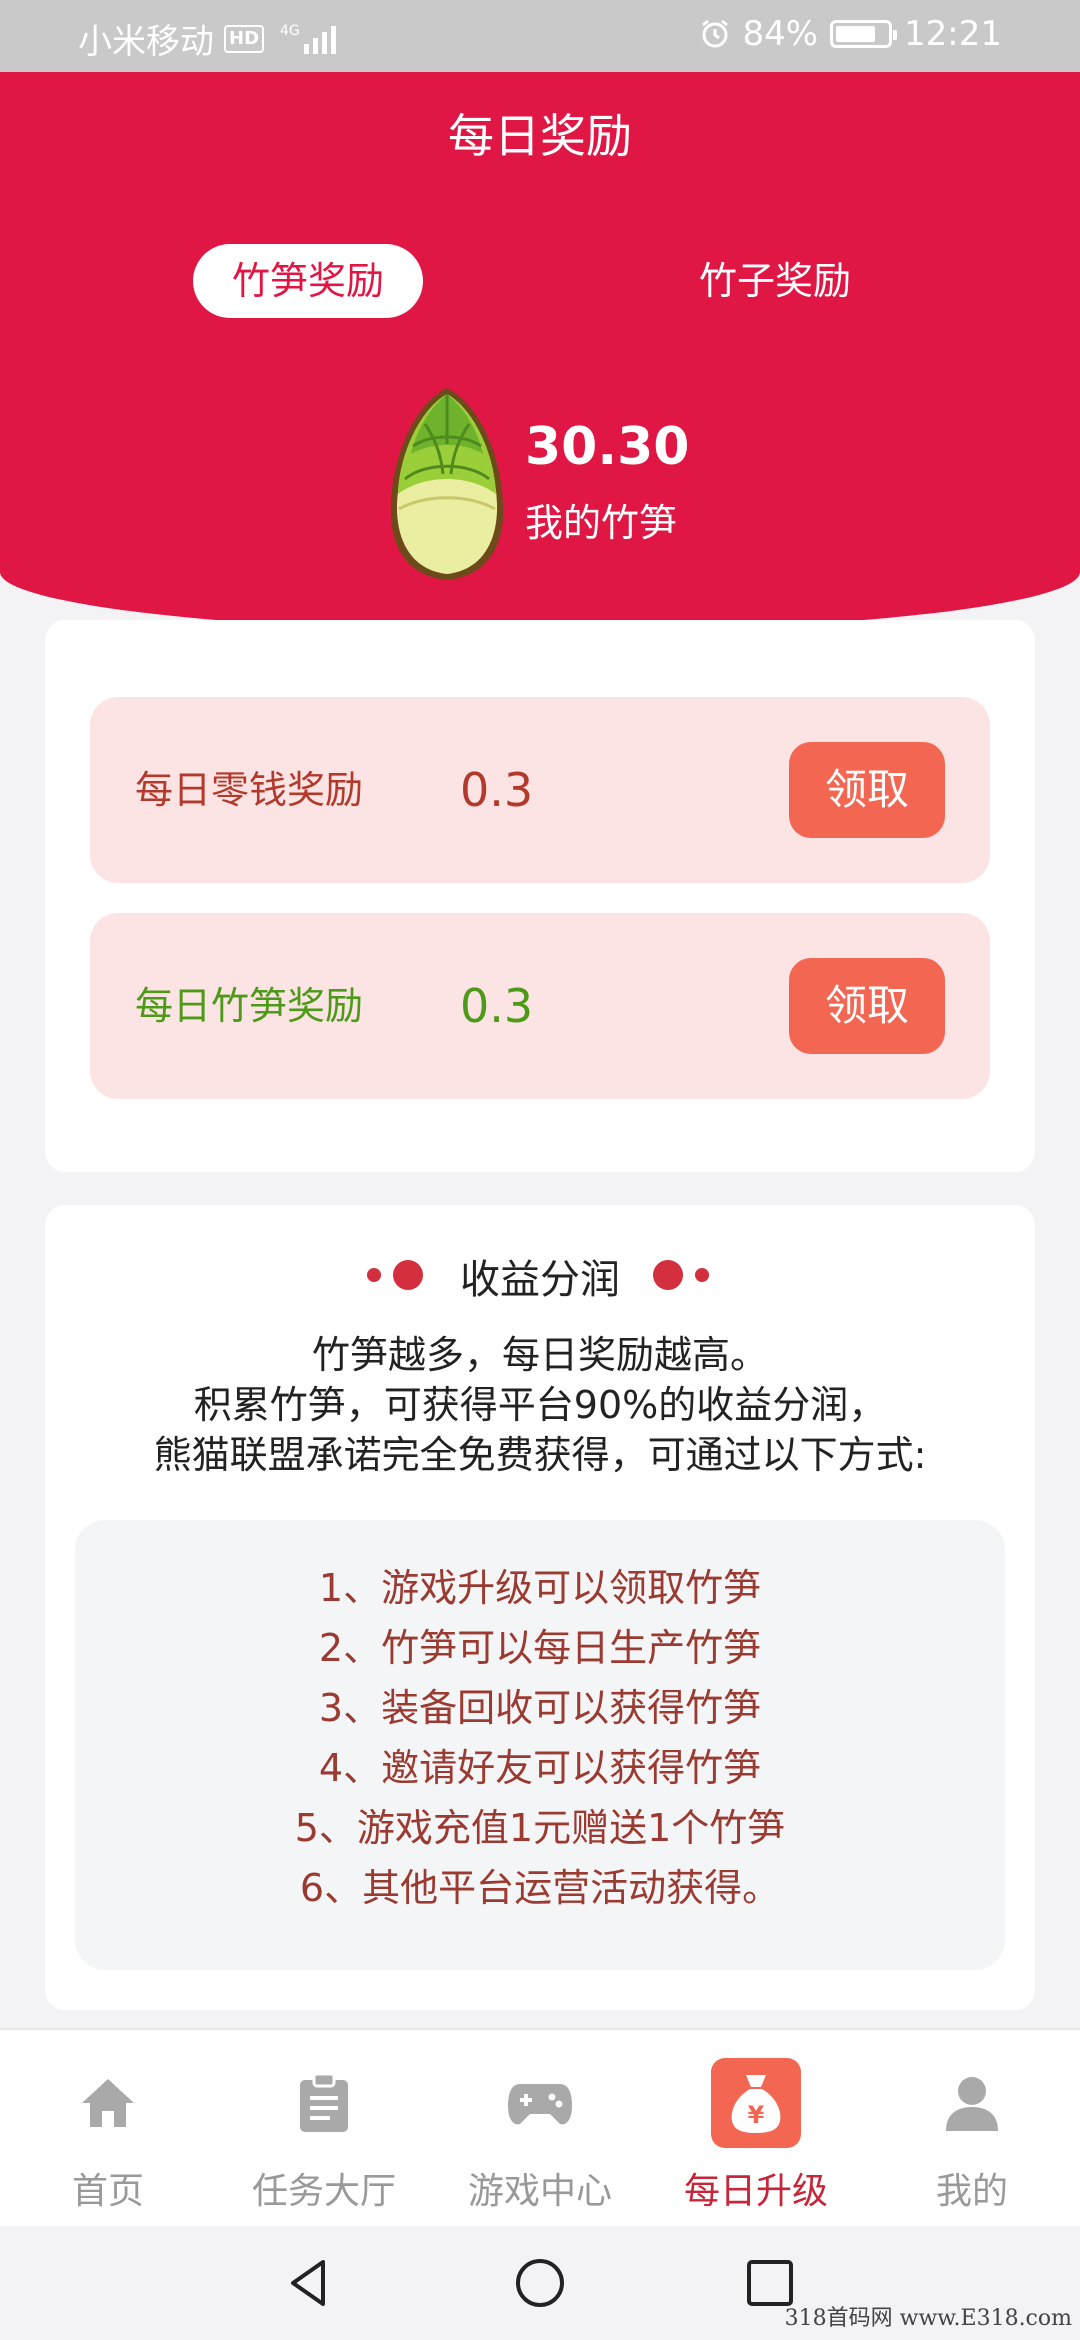 The image size is (1080, 2340). Describe the element at coordinates (539, 2191) in the screenshot. I see `nav-label: 游戏中心` at that location.